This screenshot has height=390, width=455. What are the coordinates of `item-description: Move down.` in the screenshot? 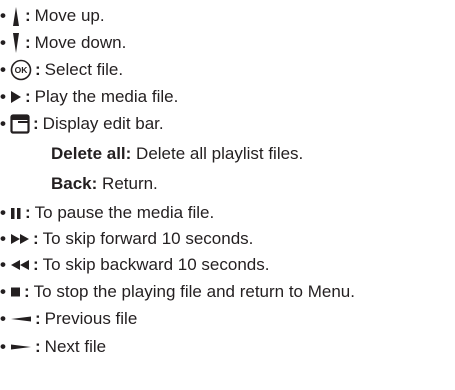 It's located at (80, 42).